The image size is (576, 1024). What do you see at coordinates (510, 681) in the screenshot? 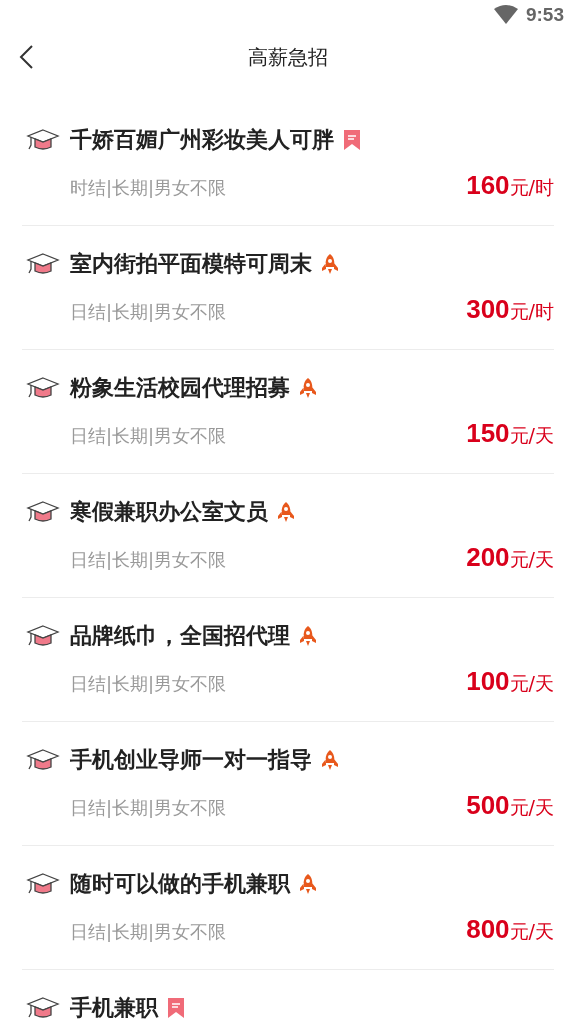
I see `job-salary: 100元/天` at bounding box center [510, 681].